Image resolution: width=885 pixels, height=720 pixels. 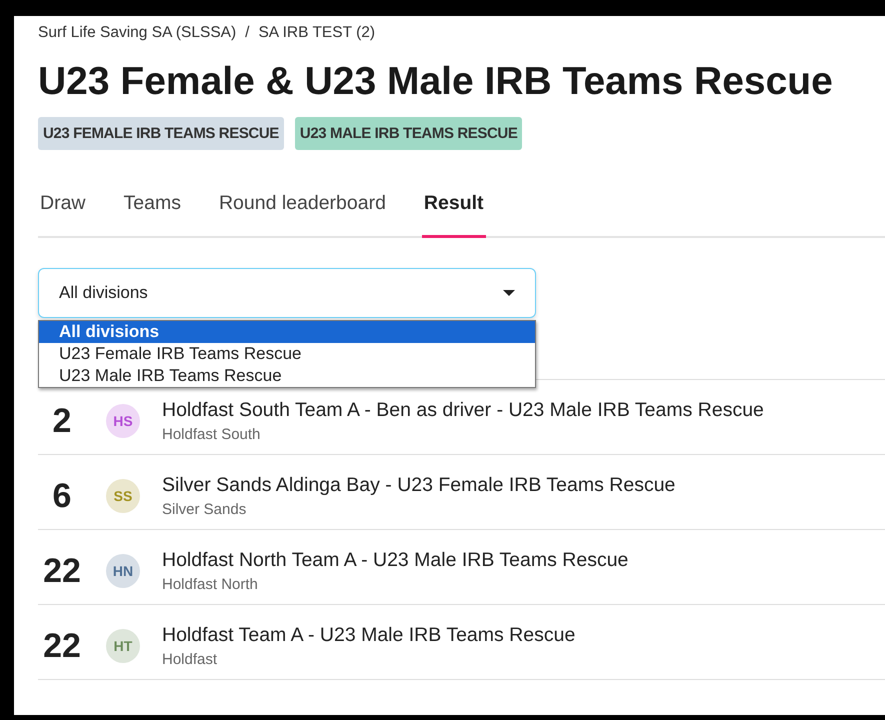 What do you see at coordinates (509, 293) in the screenshot?
I see `caret-icon` at bounding box center [509, 293].